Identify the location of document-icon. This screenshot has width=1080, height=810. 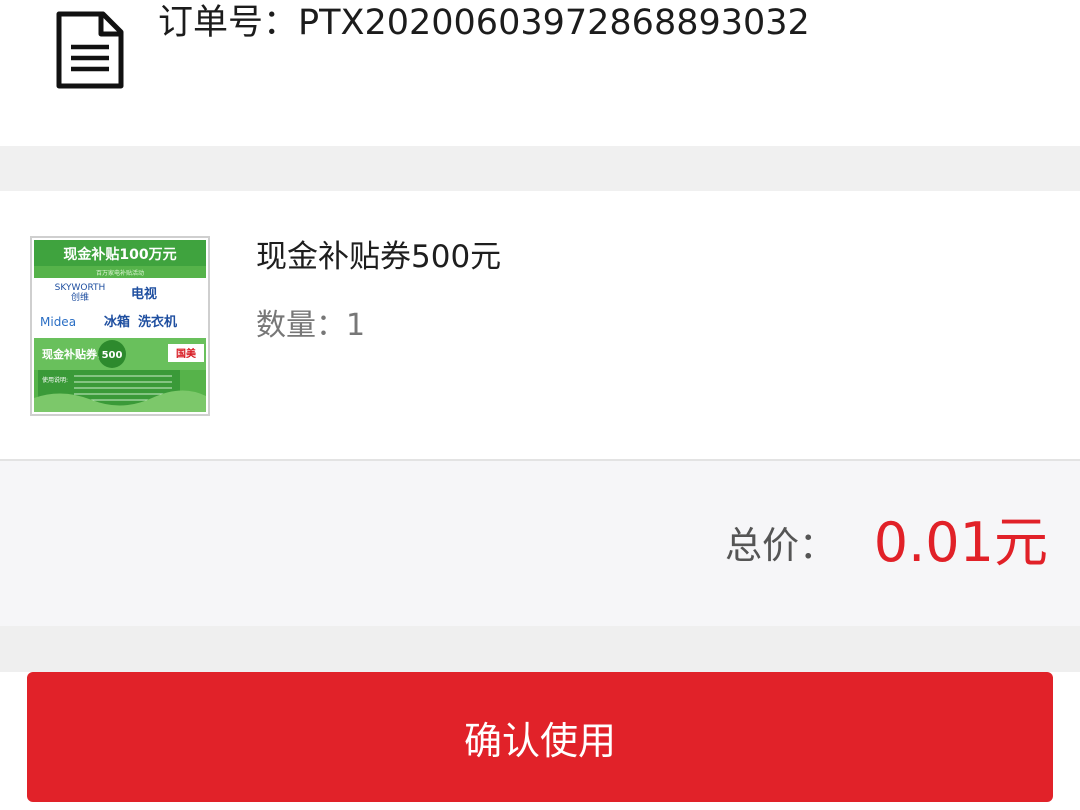
(90, 50).